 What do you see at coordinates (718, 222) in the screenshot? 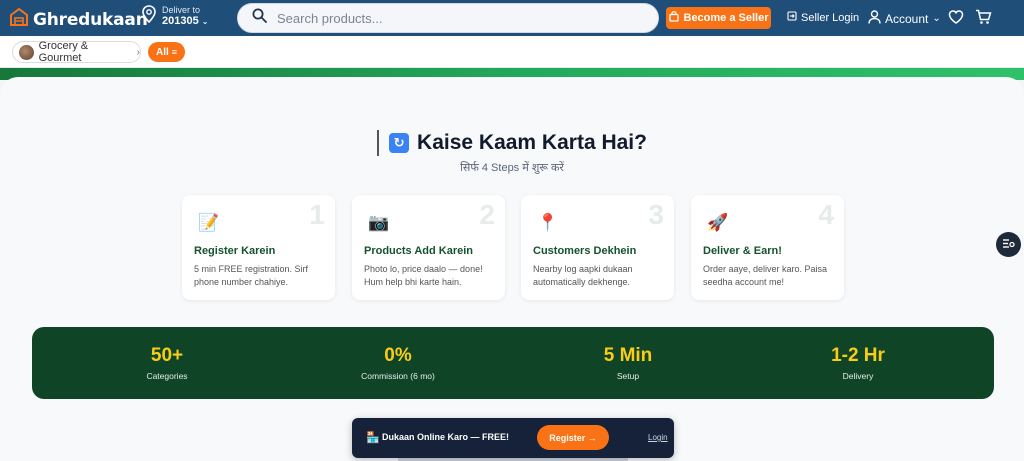
I see `rocket-icon: 🚀` at bounding box center [718, 222].